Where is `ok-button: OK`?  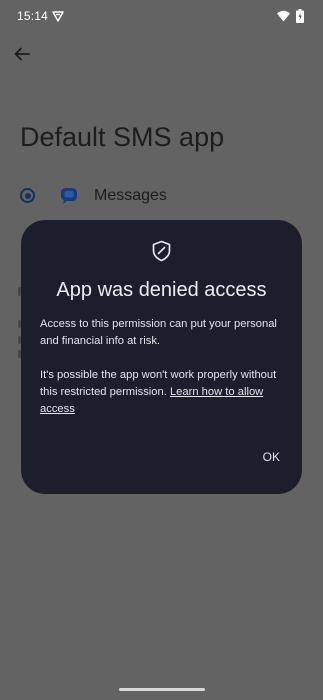 ok-button: OK is located at coordinates (271, 457).